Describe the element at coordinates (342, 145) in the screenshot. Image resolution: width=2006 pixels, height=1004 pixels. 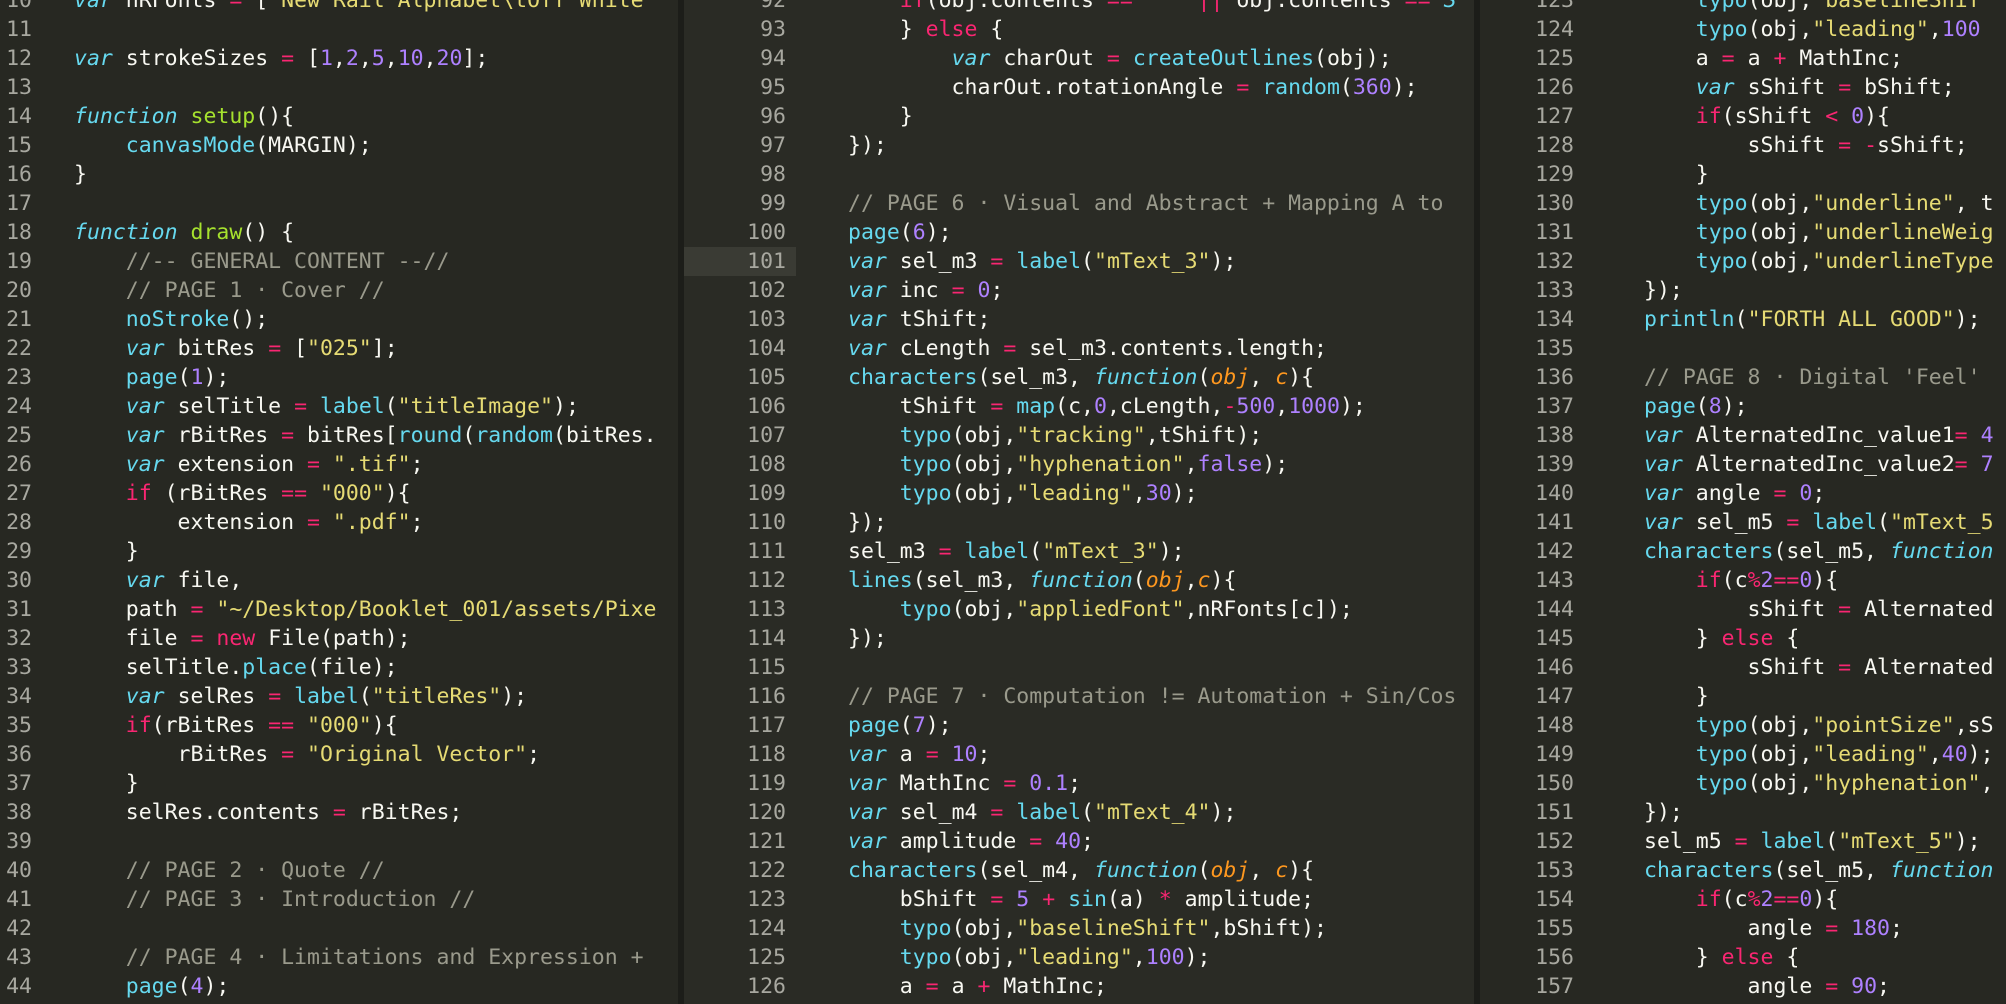
I see `code-line: 15 canvasMode(MARGIN);` at that location.